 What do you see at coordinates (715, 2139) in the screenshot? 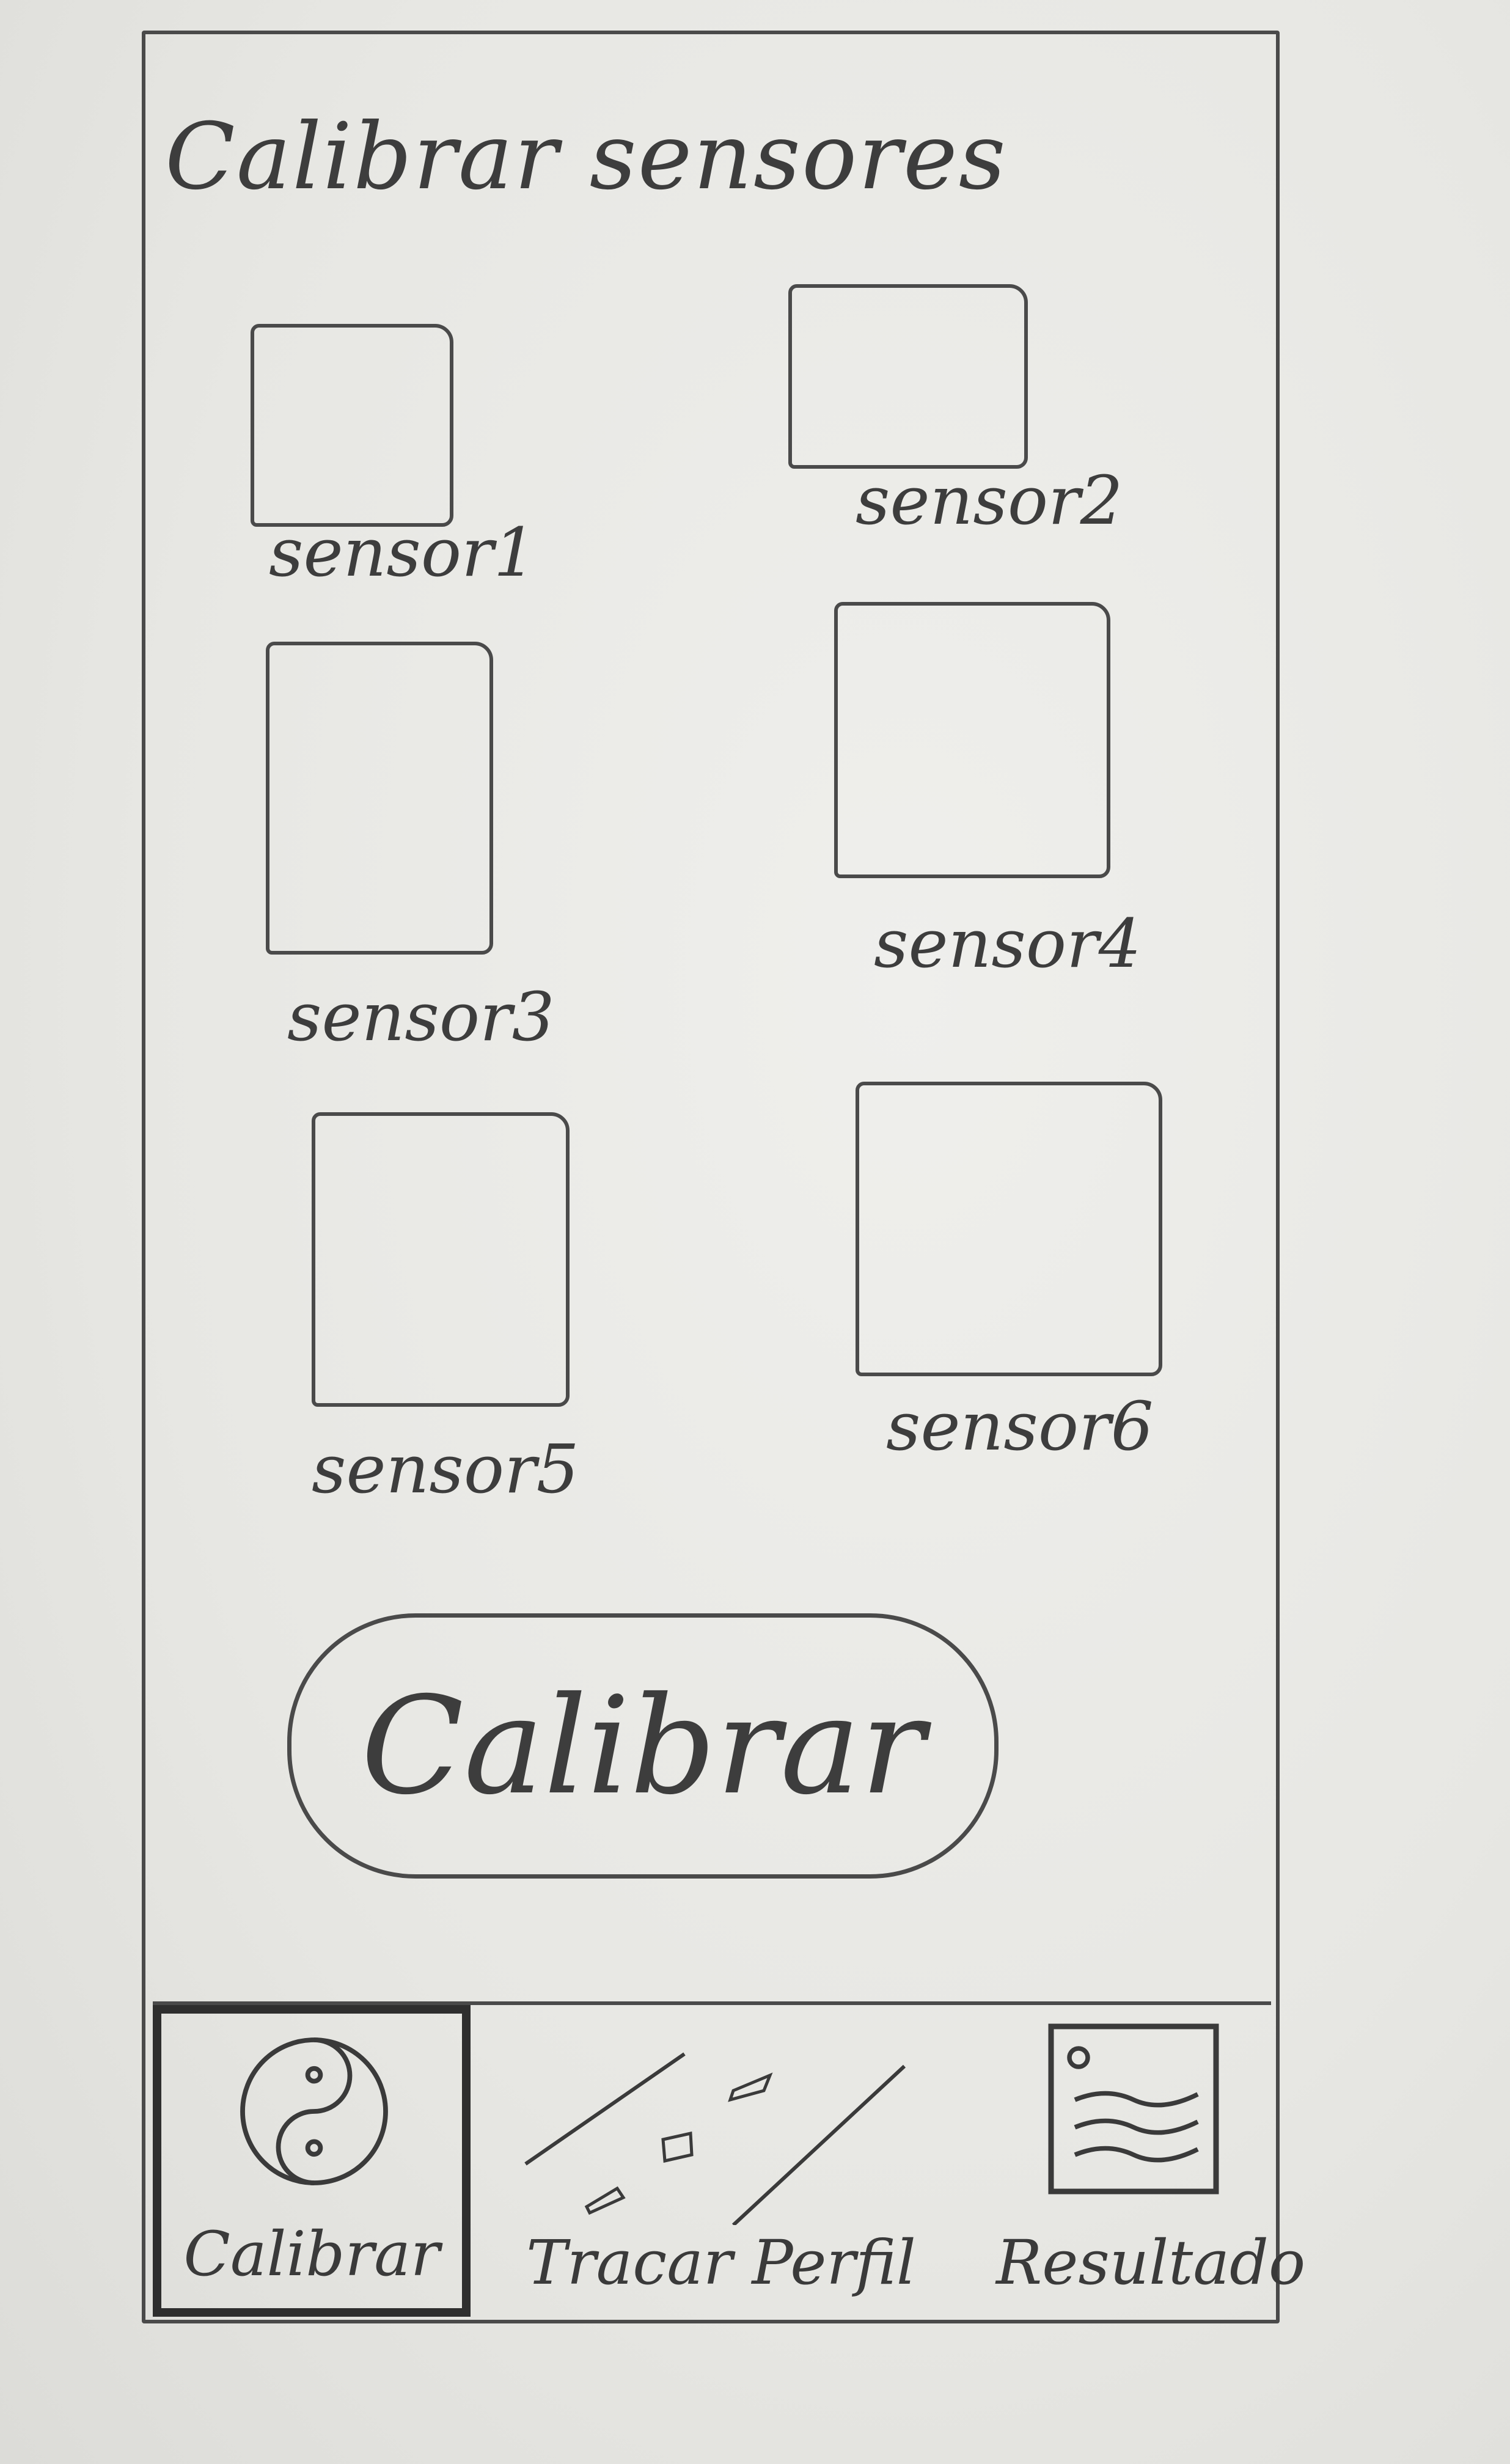
I see `road-profile-icon` at bounding box center [715, 2139].